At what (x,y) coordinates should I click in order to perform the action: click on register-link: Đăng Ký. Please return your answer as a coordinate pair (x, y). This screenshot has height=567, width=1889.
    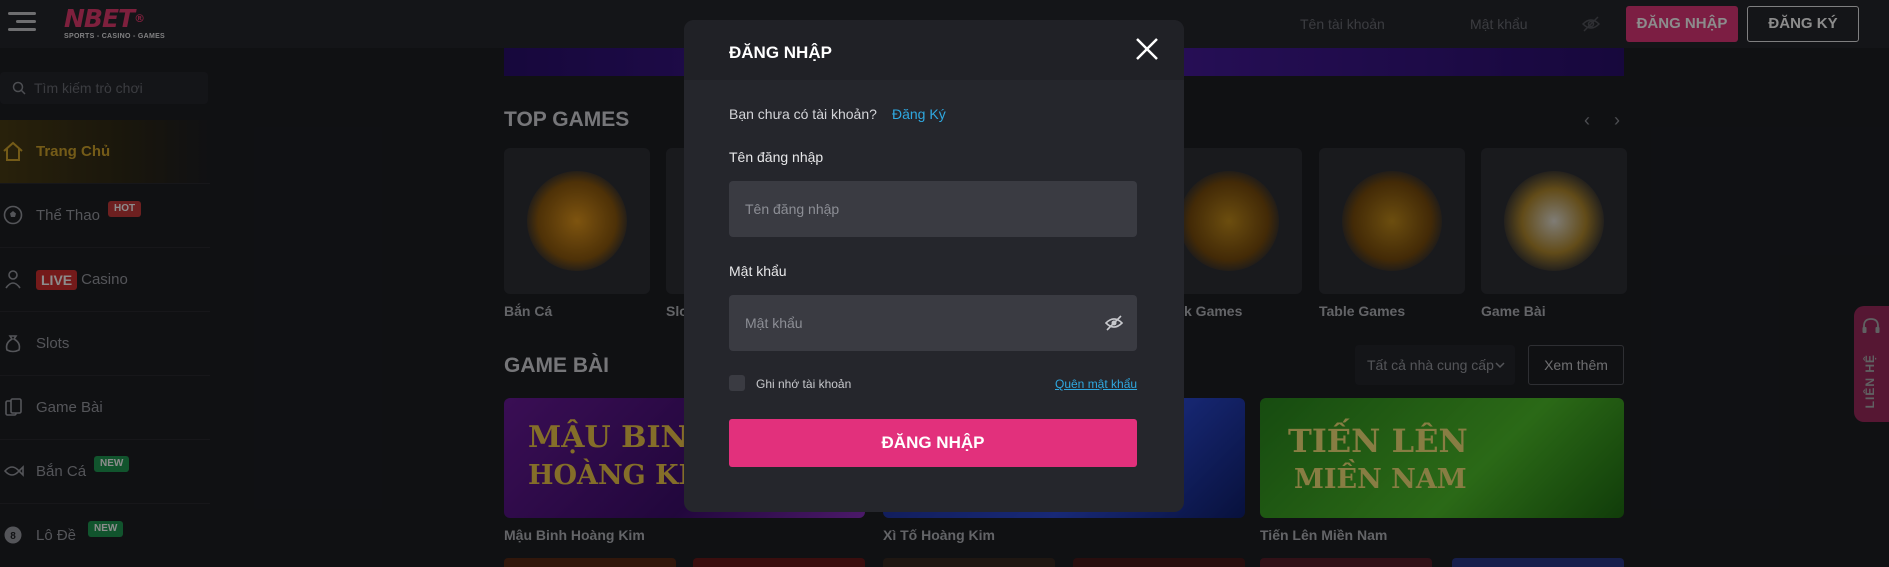
    Looking at the image, I should click on (919, 114).